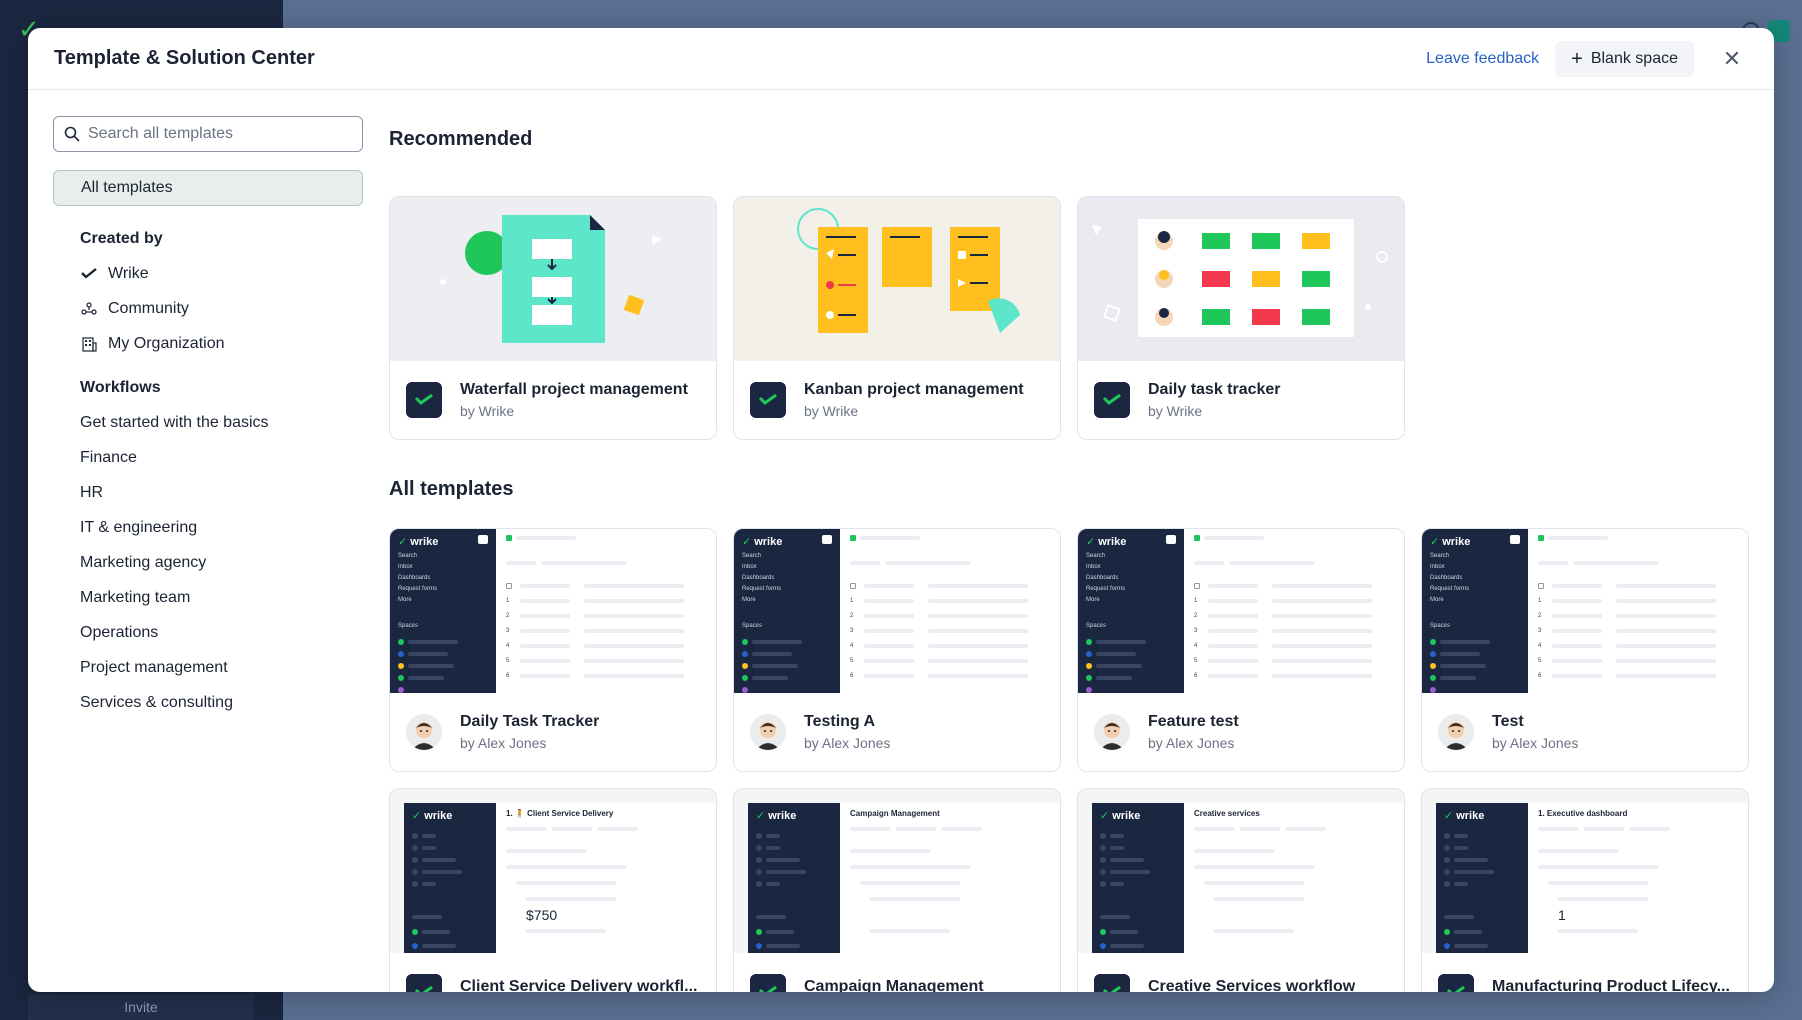 The height and width of the screenshot is (1020, 1802). I want to click on template-preview: ✓ wrike 1. 🧍 Client Service Delivery $750, so click(553, 871).